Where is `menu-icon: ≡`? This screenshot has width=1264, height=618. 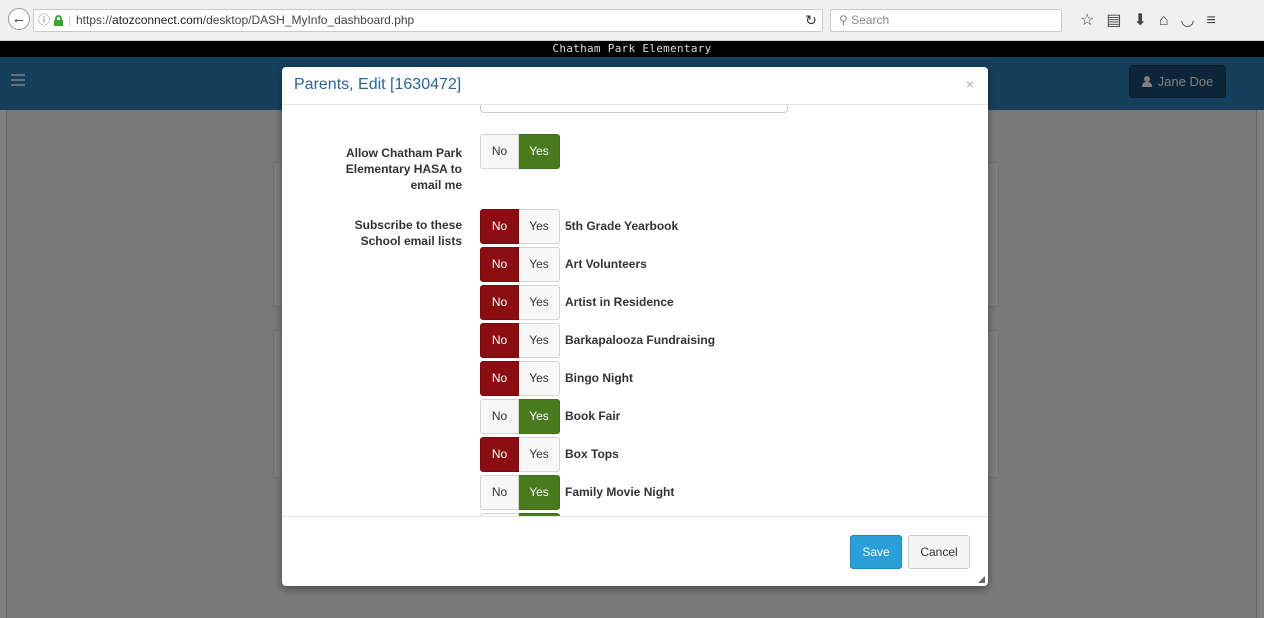 menu-icon: ≡ is located at coordinates (1211, 20).